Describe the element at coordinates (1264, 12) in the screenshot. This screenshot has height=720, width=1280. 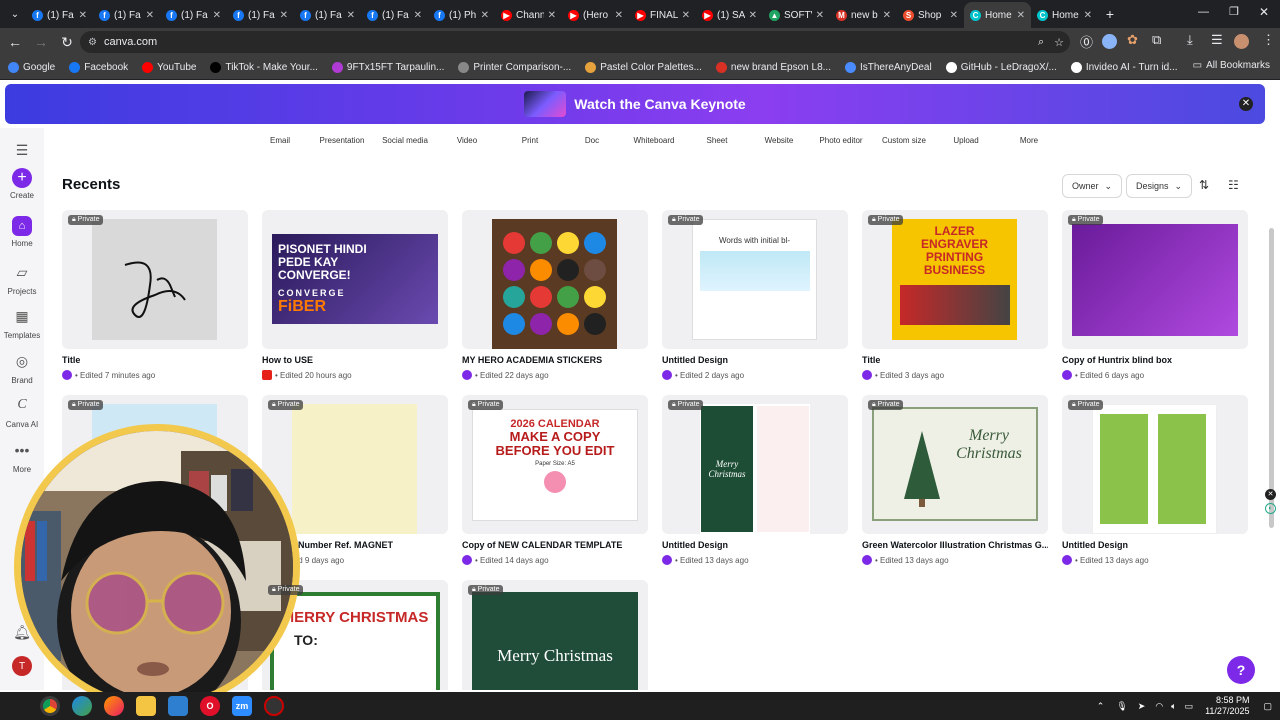
I see `close-window-icon: ✕` at that location.